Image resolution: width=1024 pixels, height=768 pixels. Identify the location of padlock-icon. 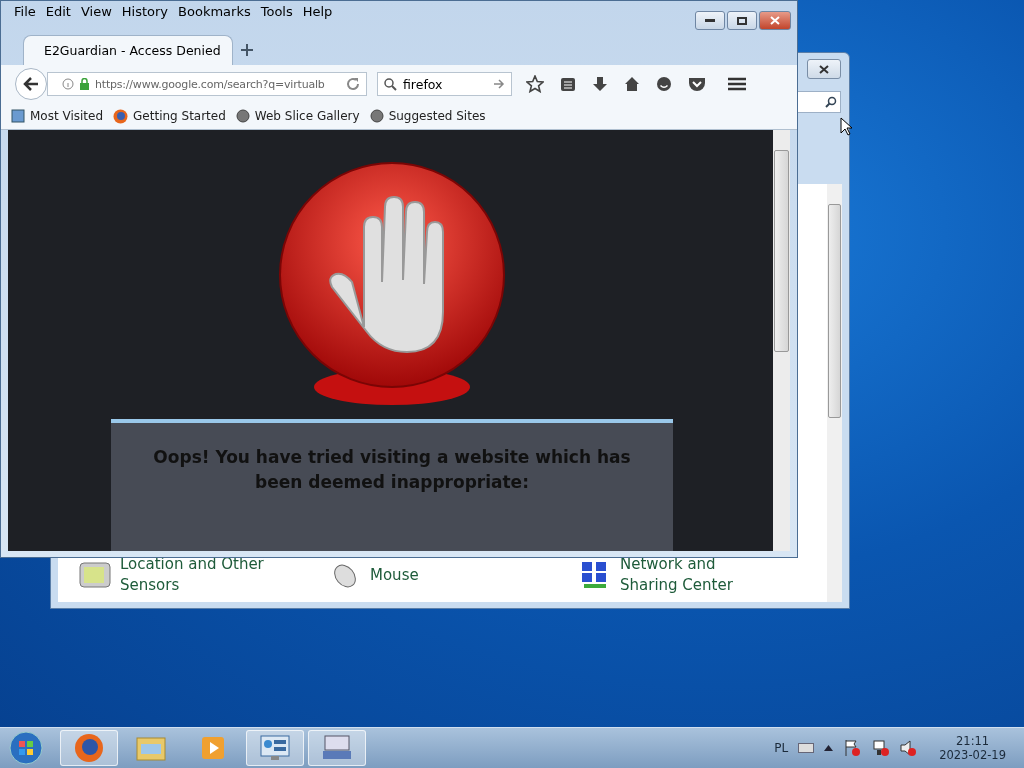
(84, 84).